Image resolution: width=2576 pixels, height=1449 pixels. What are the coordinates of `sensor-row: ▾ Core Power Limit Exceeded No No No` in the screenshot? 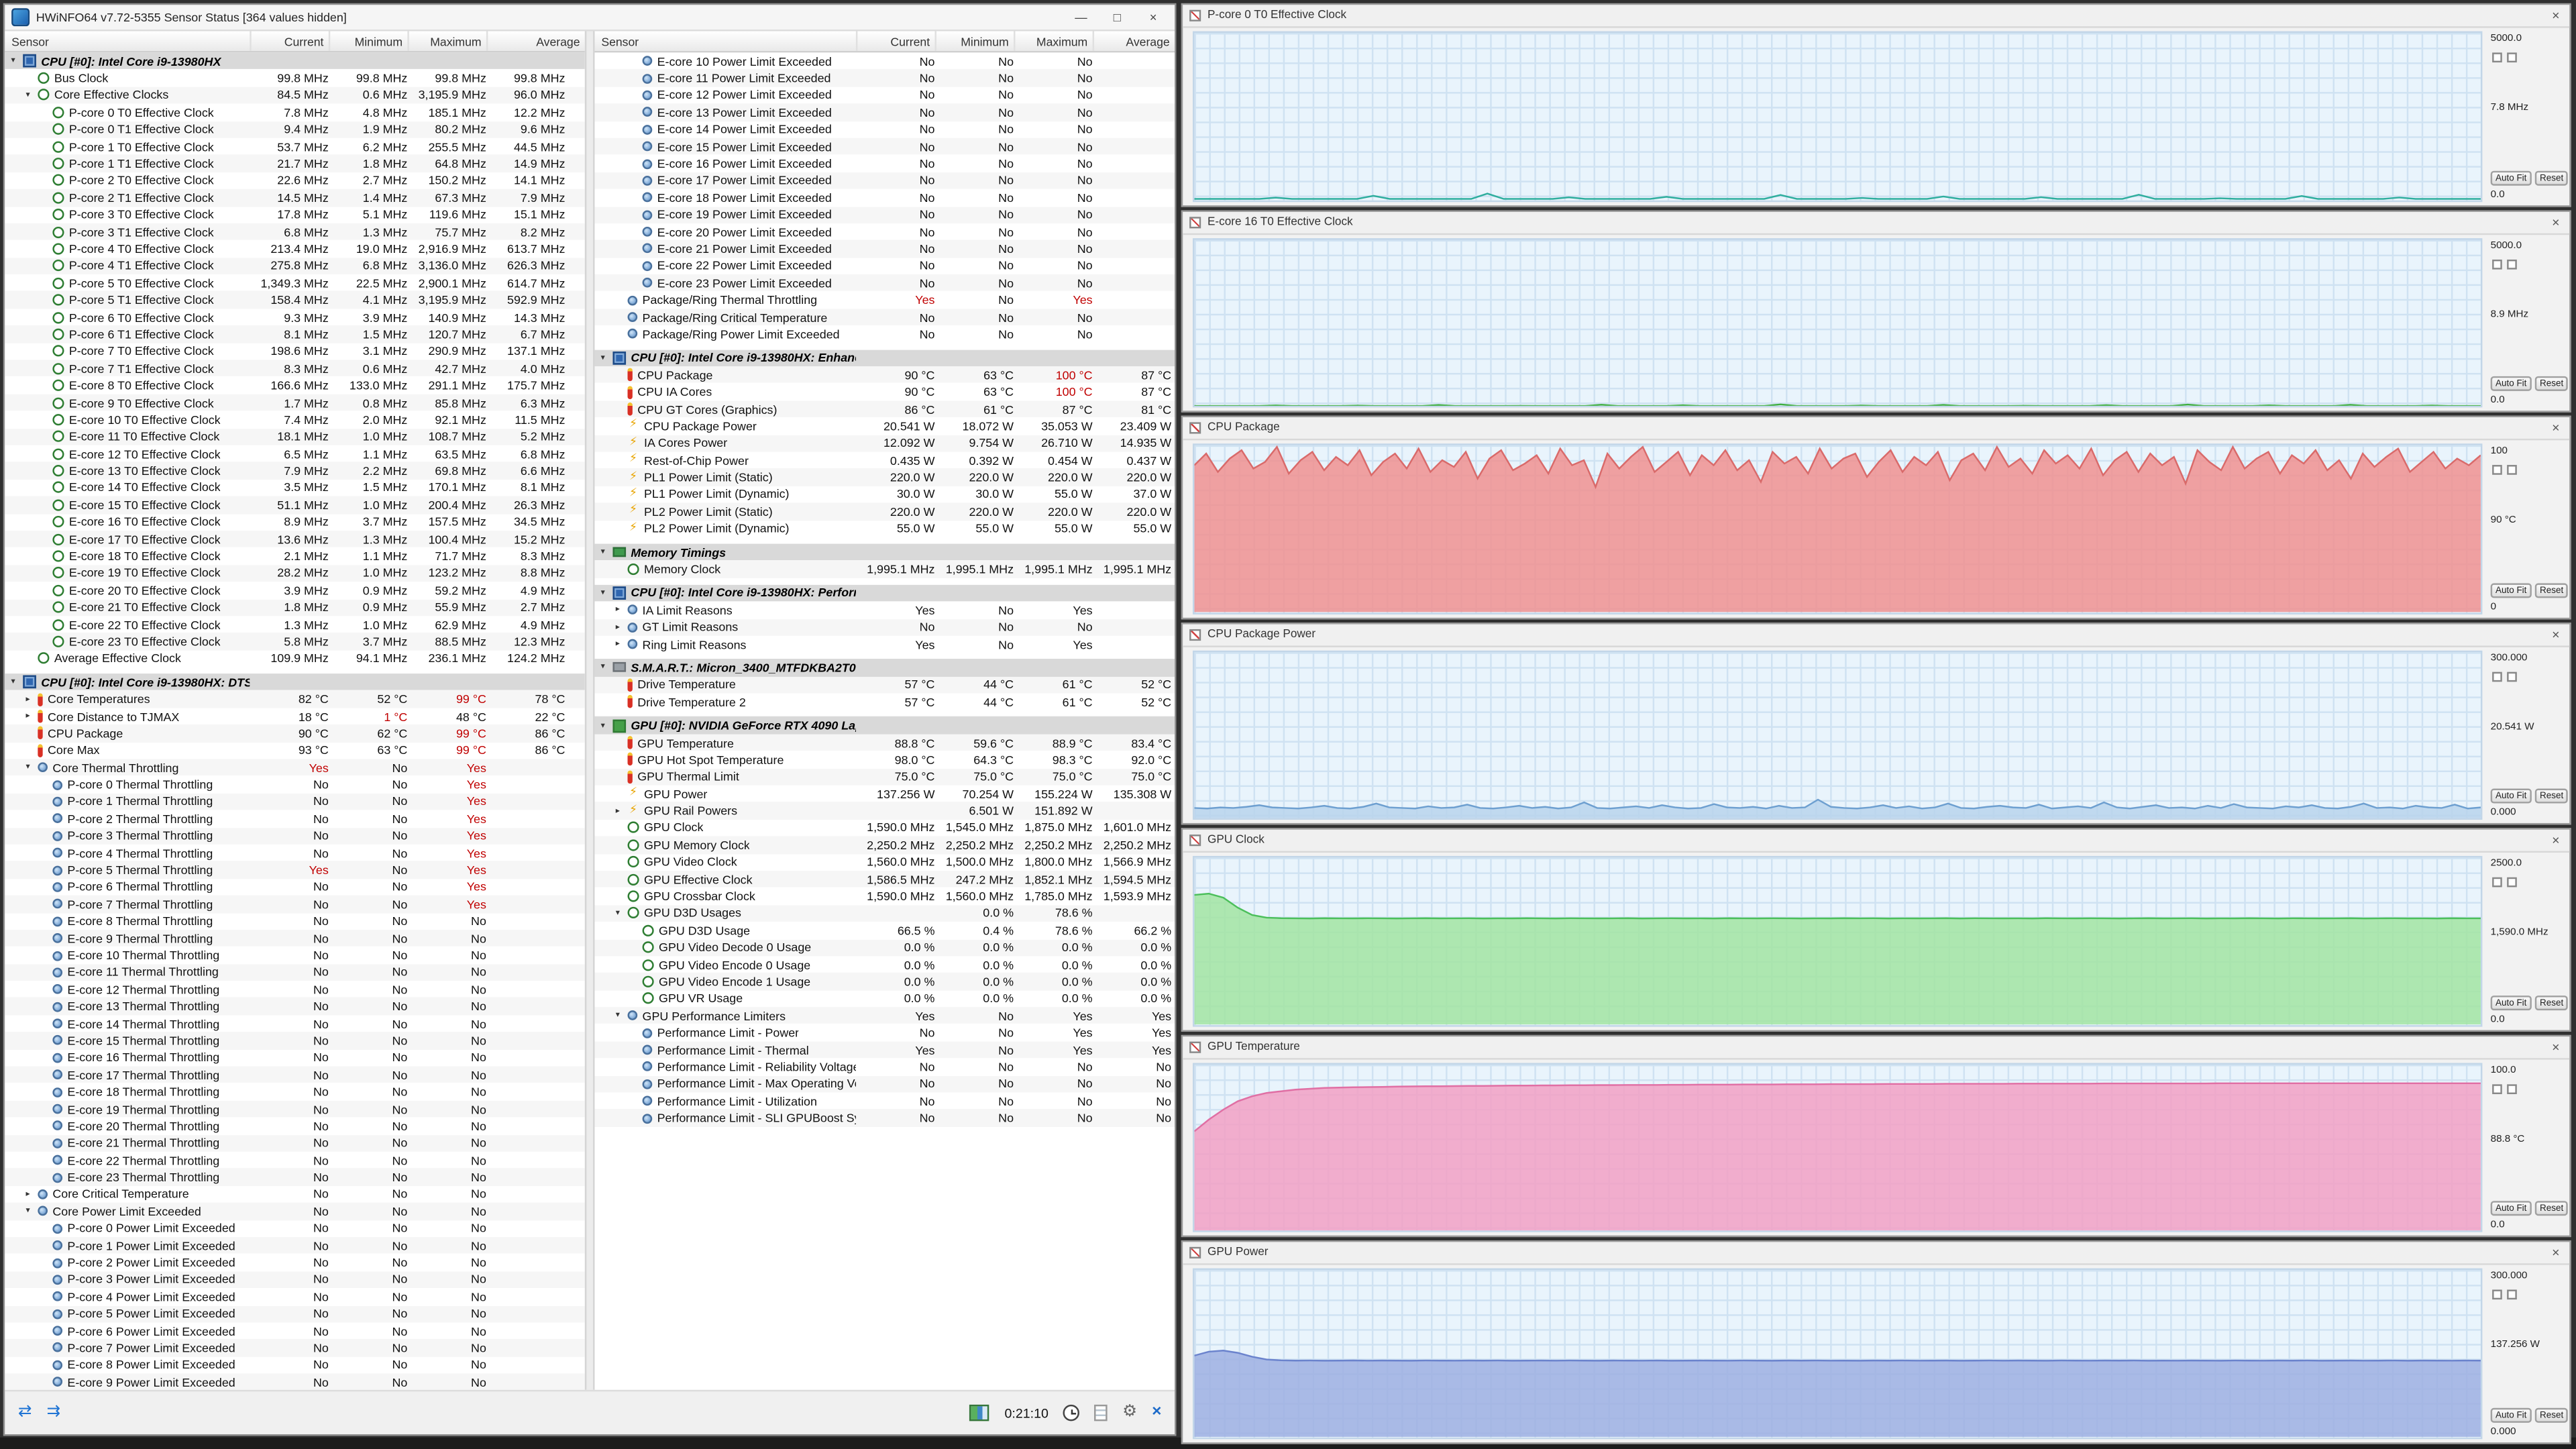 It's located at (295, 1211).